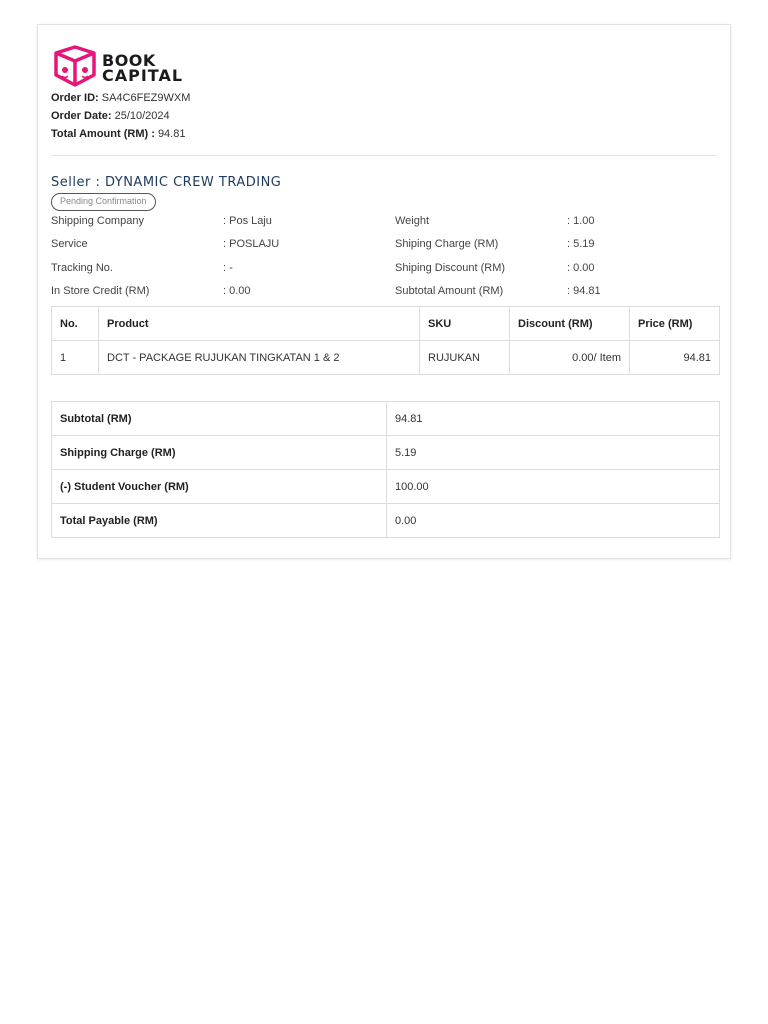  Describe the element at coordinates (146, 98) in the screenshot. I see `order-id-value: SA4C6FEZ9WXM` at that location.